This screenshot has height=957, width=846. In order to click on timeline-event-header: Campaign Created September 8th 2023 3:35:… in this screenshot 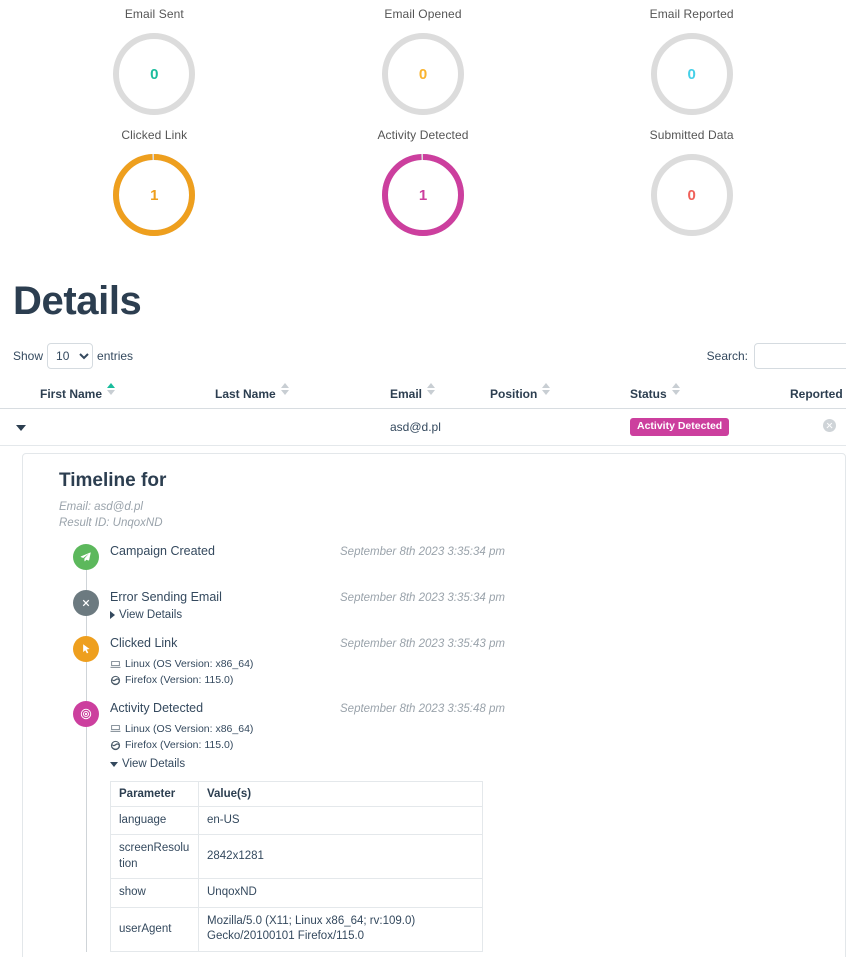, I will do `click(468, 551)`.